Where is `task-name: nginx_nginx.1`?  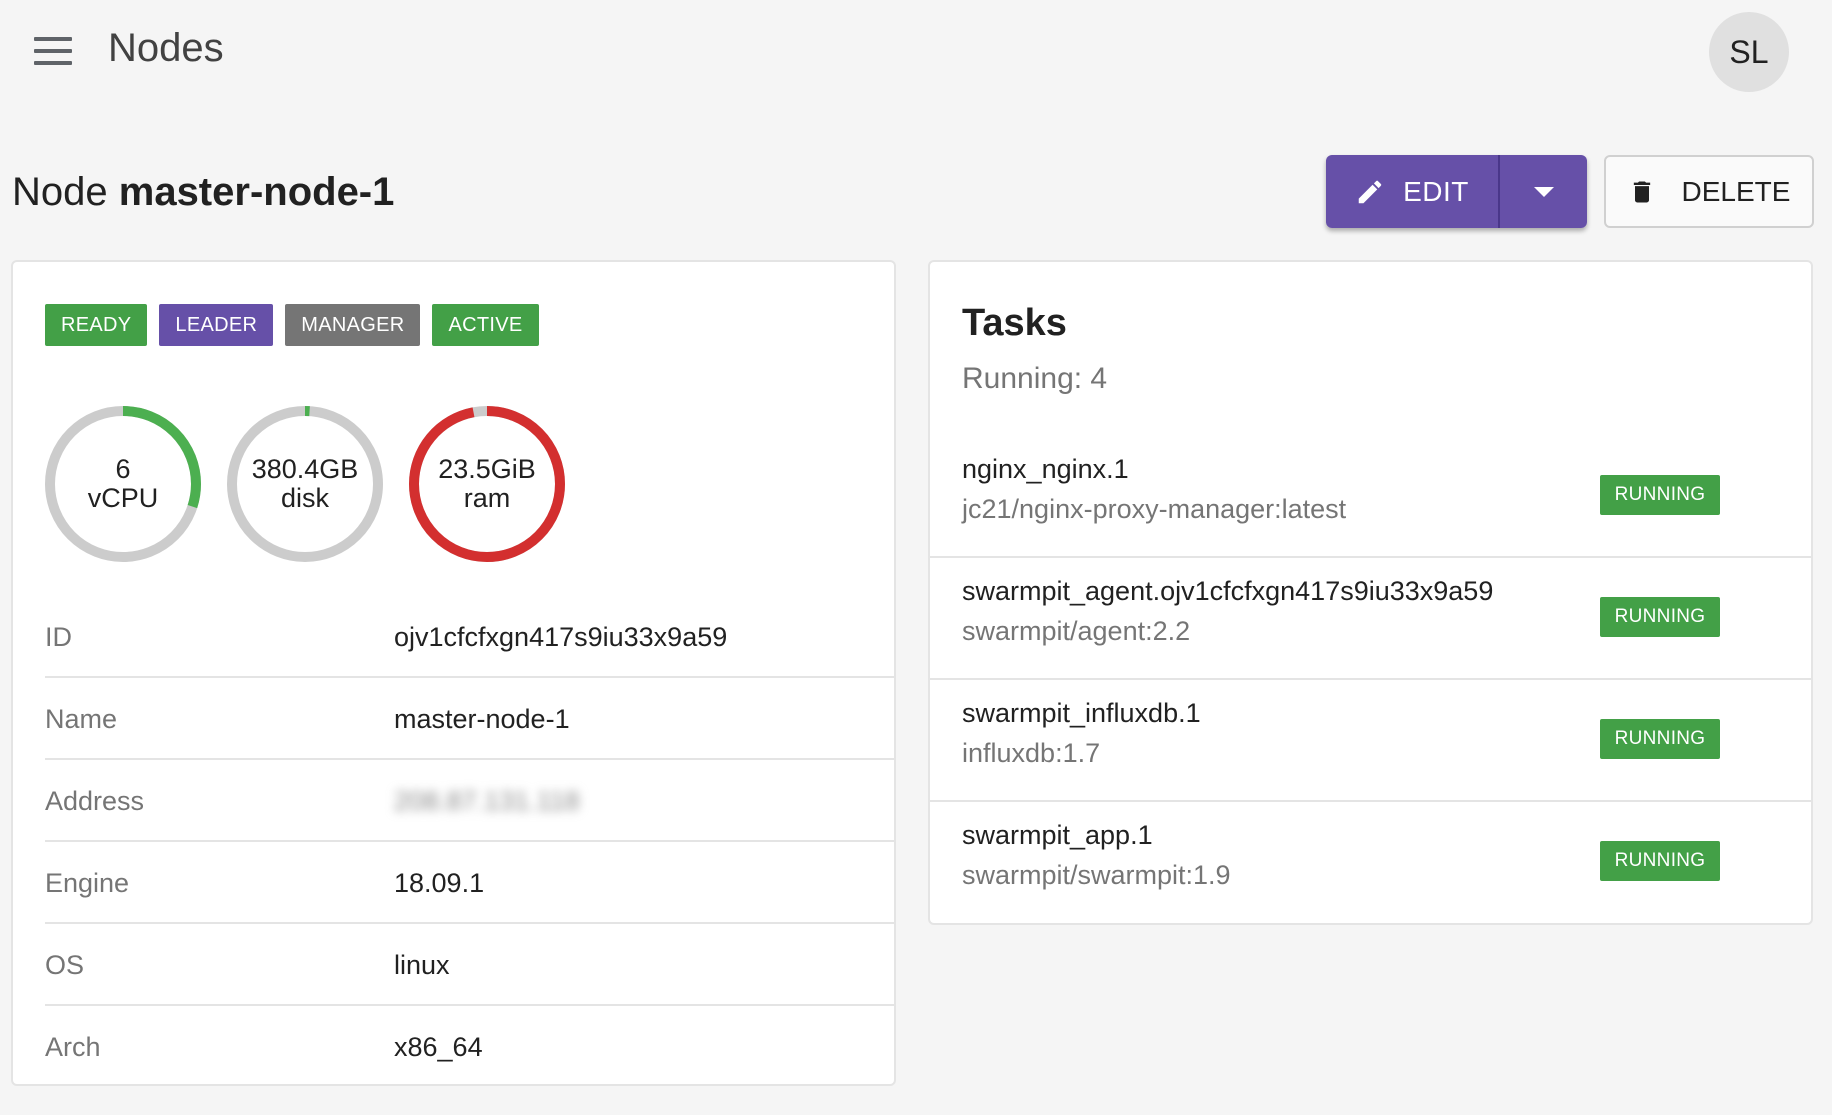 task-name: nginx_nginx.1 is located at coordinates (1045, 469).